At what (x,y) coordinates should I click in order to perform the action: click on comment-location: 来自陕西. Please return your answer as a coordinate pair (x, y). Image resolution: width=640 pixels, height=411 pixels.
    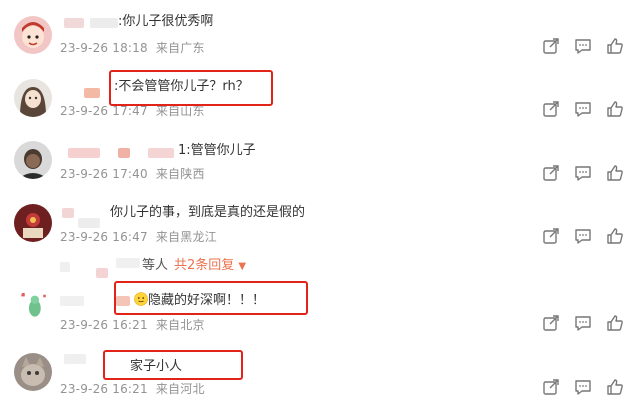
    Looking at the image, I should click on (180, 174).